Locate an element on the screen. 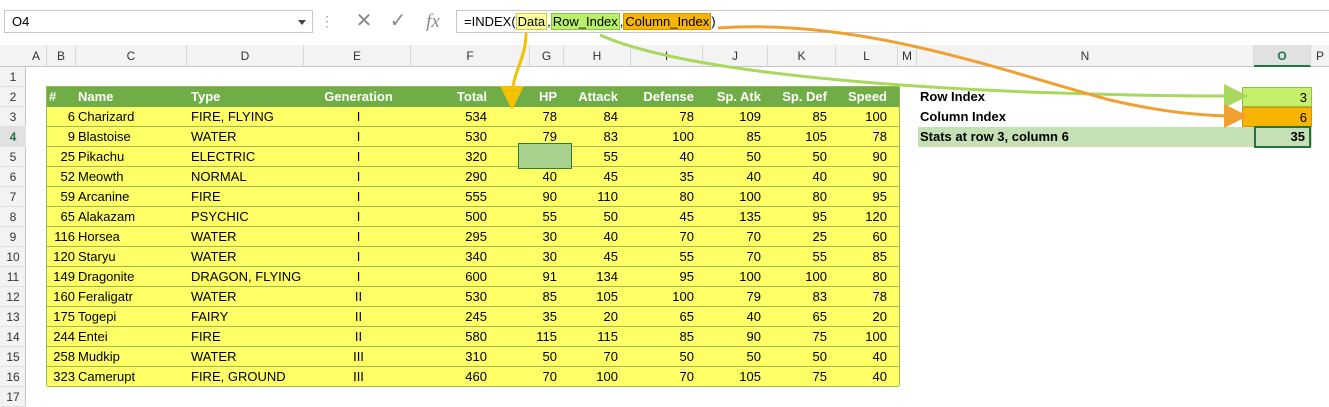  annotation-arrows is located at coordinates (874, 76).